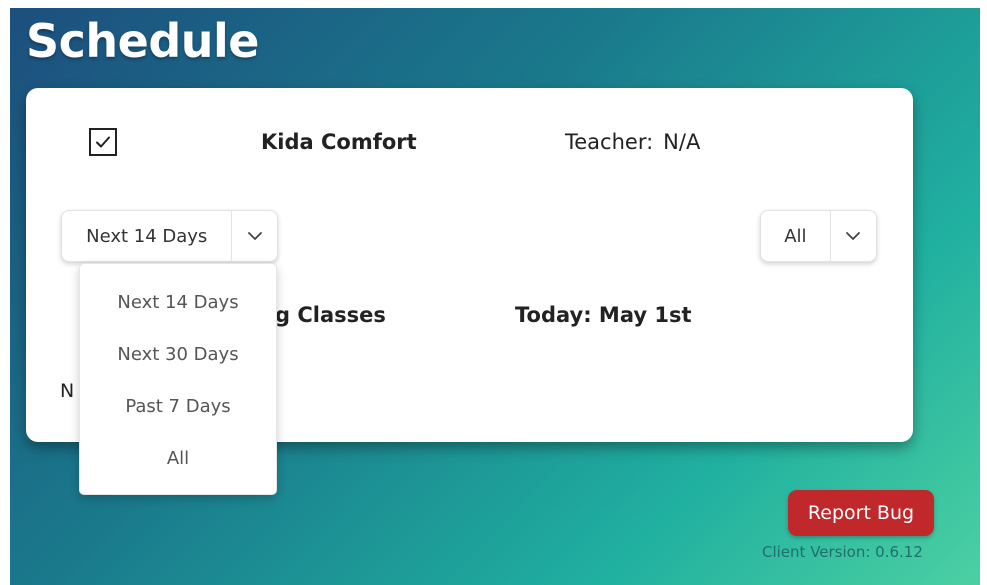 Image resolution: width=987 pixels, height=585 pixels. Describe the element at coordinates (178, 406) in the screenshot. I see `dropdown-option-past-7-days: Past 7 Days` at that location.